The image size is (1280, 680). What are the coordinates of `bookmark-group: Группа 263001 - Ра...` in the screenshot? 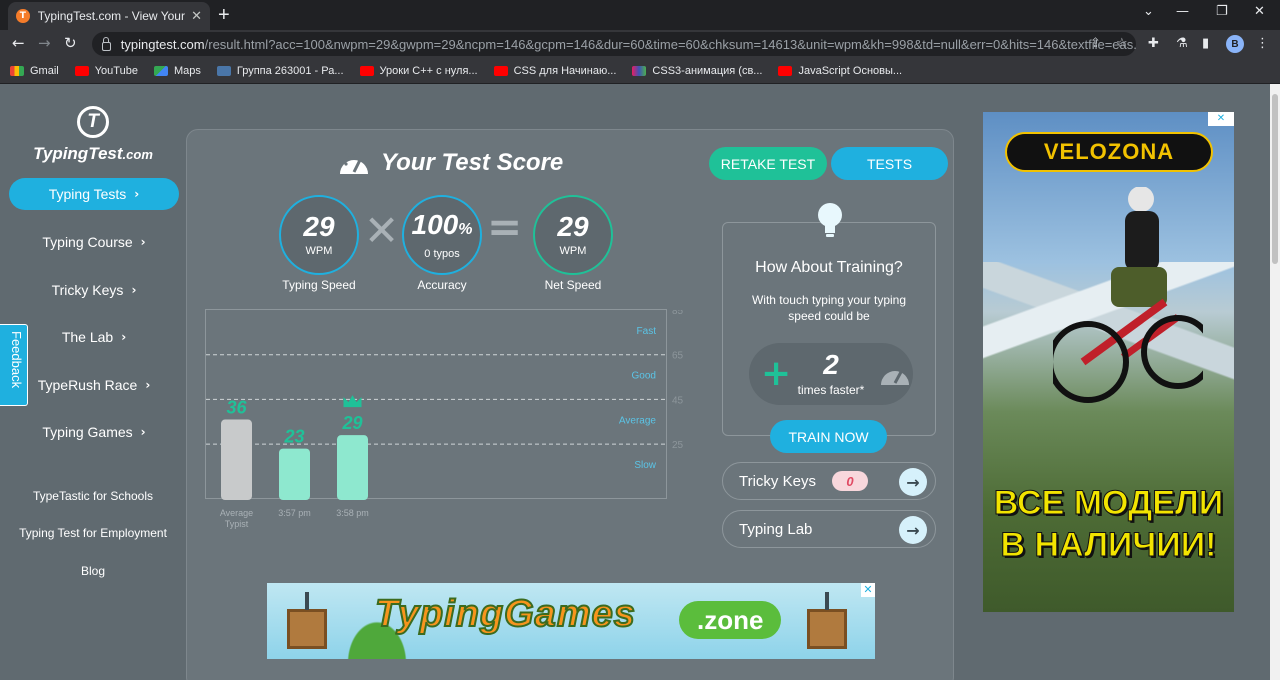 It's located at (280, 71).